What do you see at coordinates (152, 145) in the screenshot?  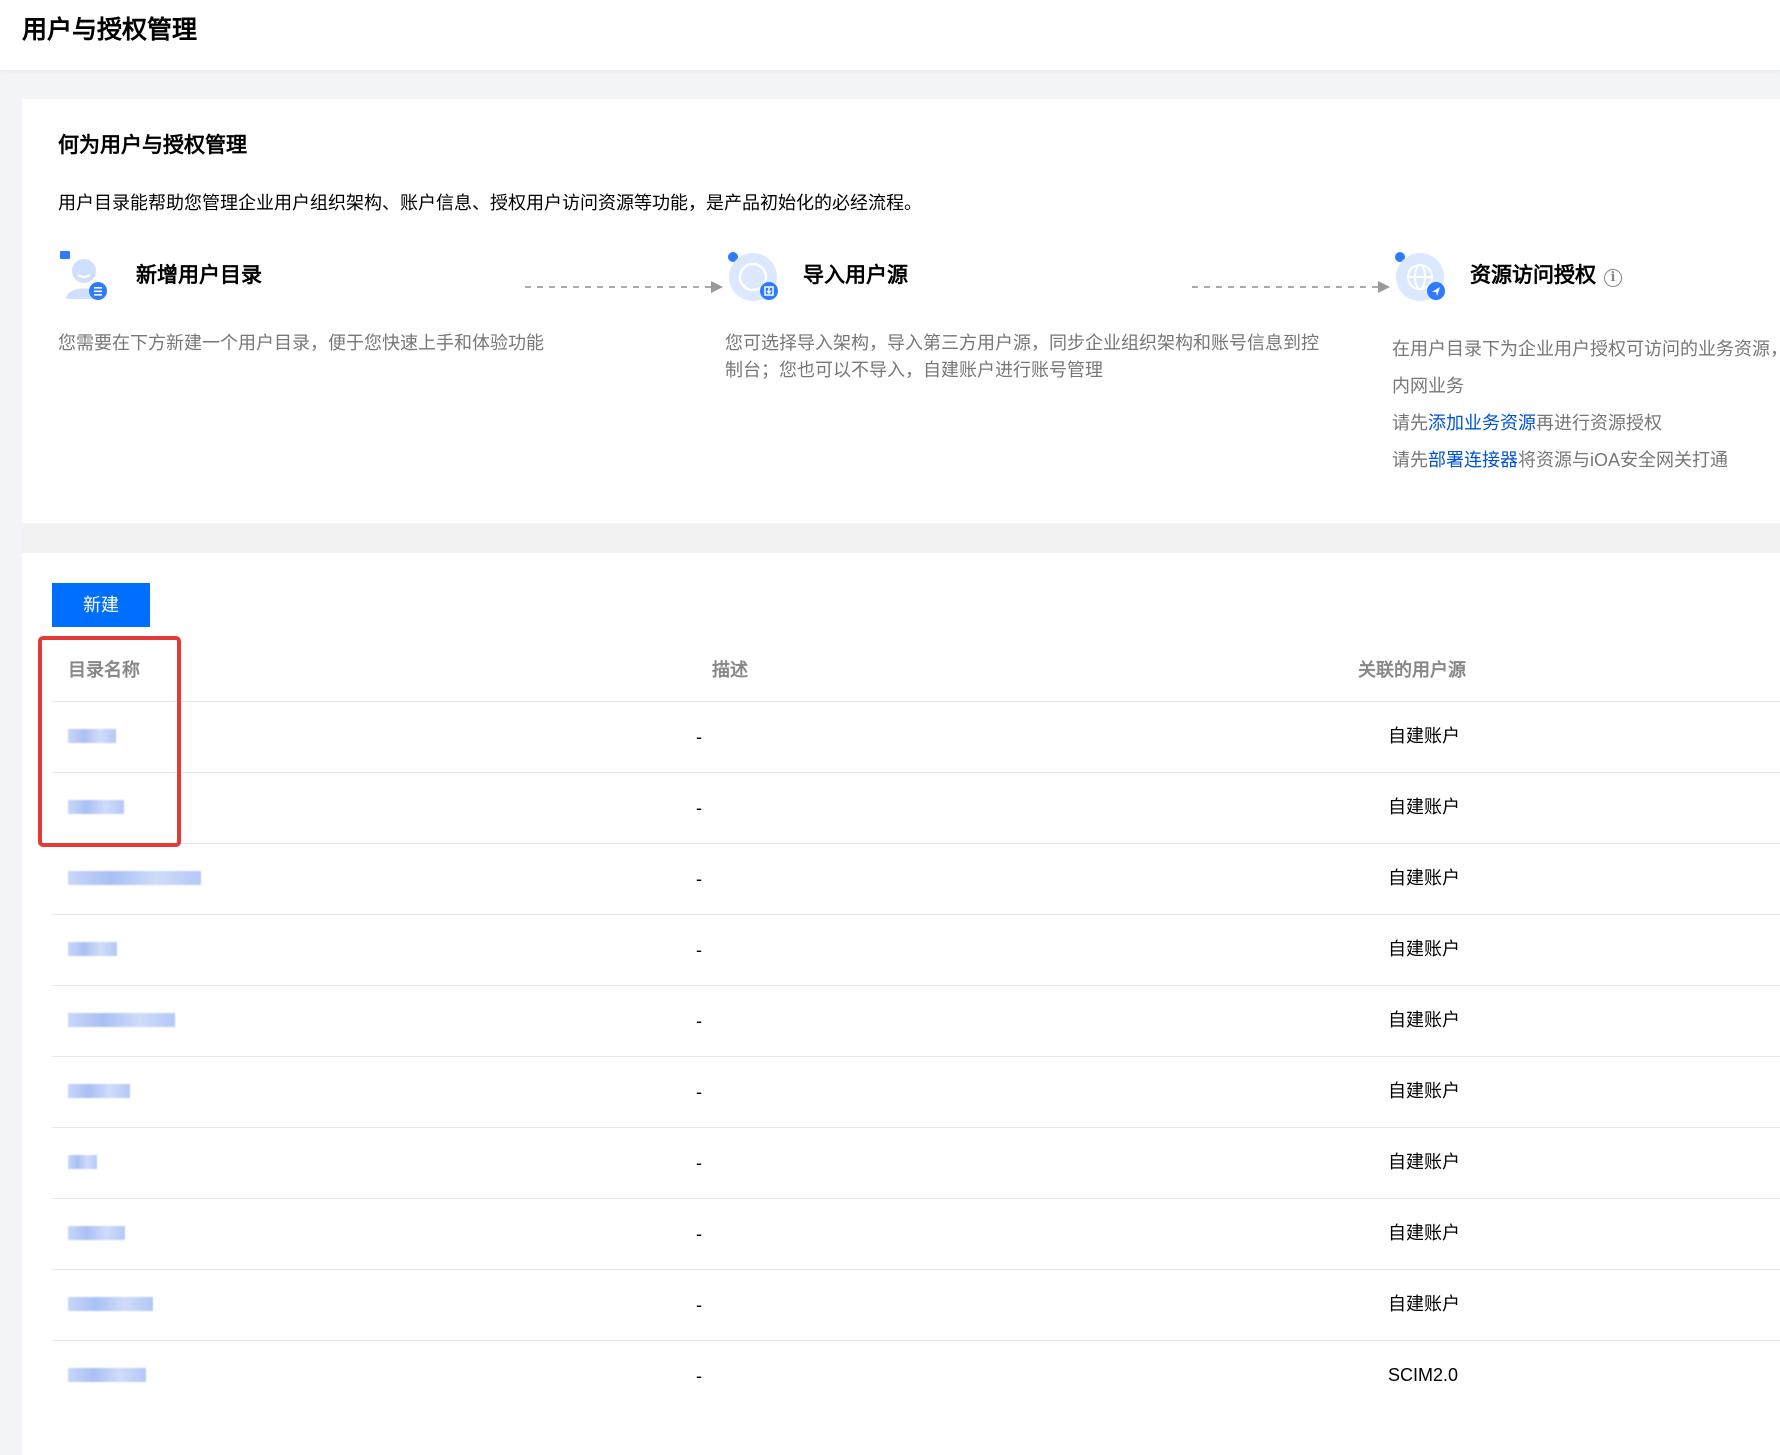 I see `intro-heading: 何为用户与授权管理` at bounding box center [152, 145].